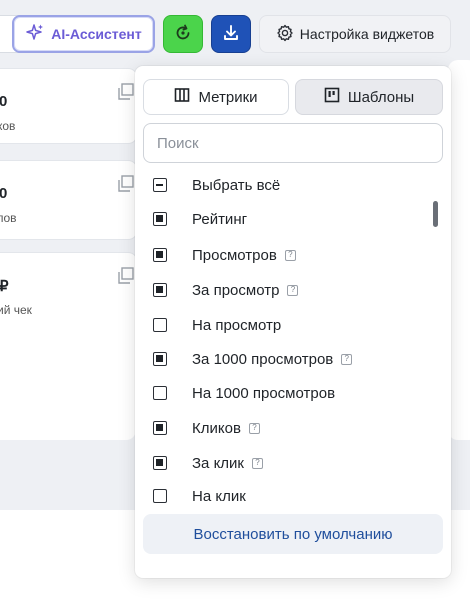 The height and width of the screenshot is (600, 470). I want to click on metric-card-value: ₽, so click(4, 286).